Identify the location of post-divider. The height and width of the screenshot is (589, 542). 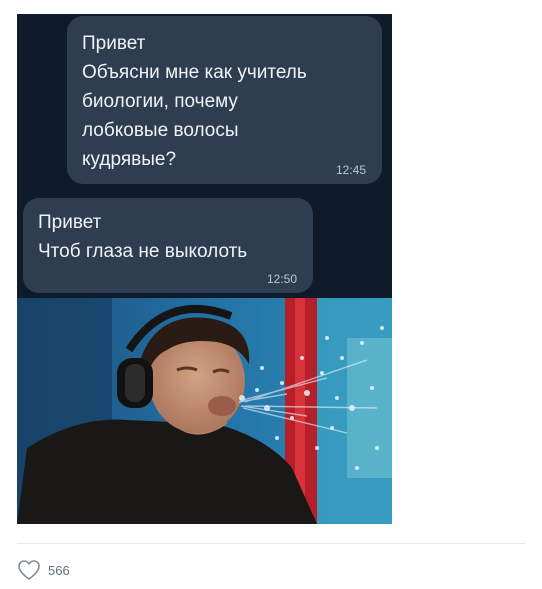
(271, 543).